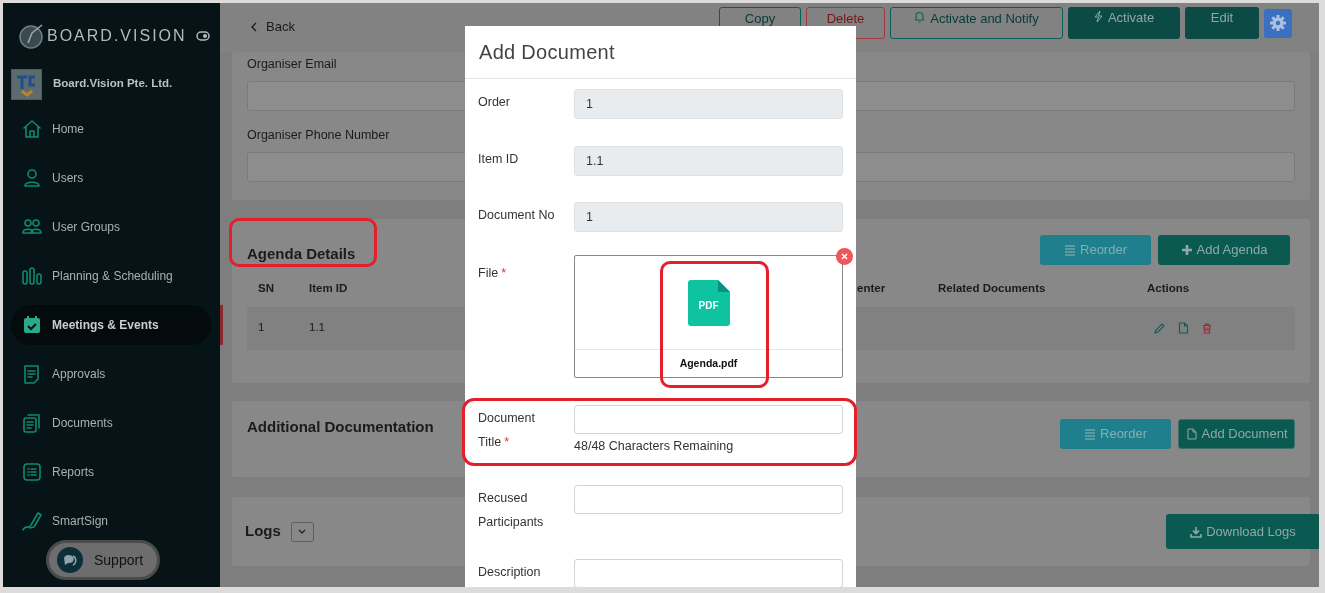  What do you see at coordinates (506, 430) in the screenshot?
I see `field-label: Document Title *` at bounding box center [506, 430].